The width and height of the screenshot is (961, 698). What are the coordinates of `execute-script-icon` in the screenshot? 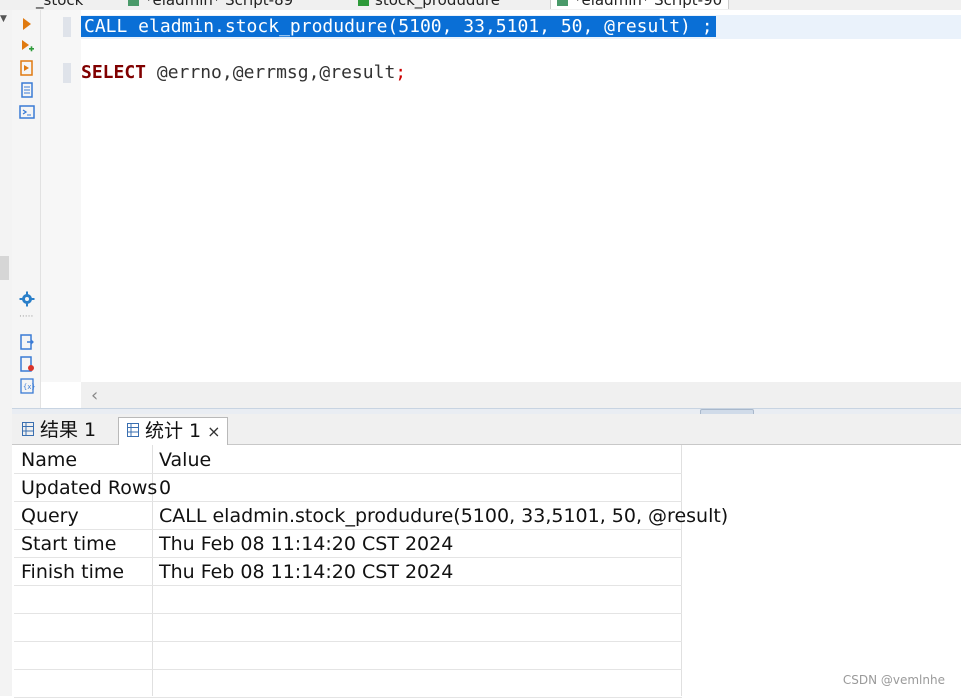 It's located at (27, 68).